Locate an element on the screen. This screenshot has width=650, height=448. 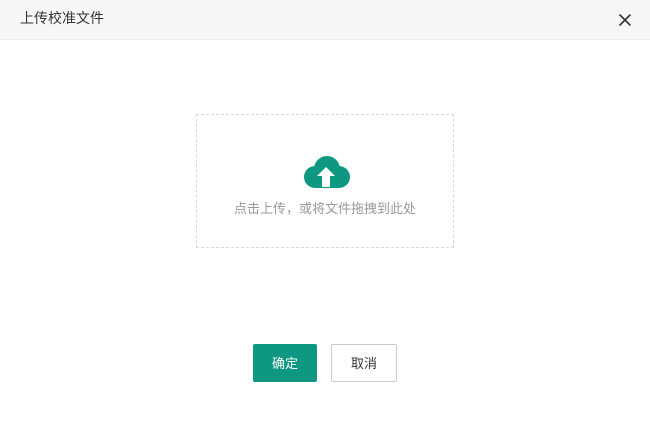
close-button is located at coordinates (625, 20).